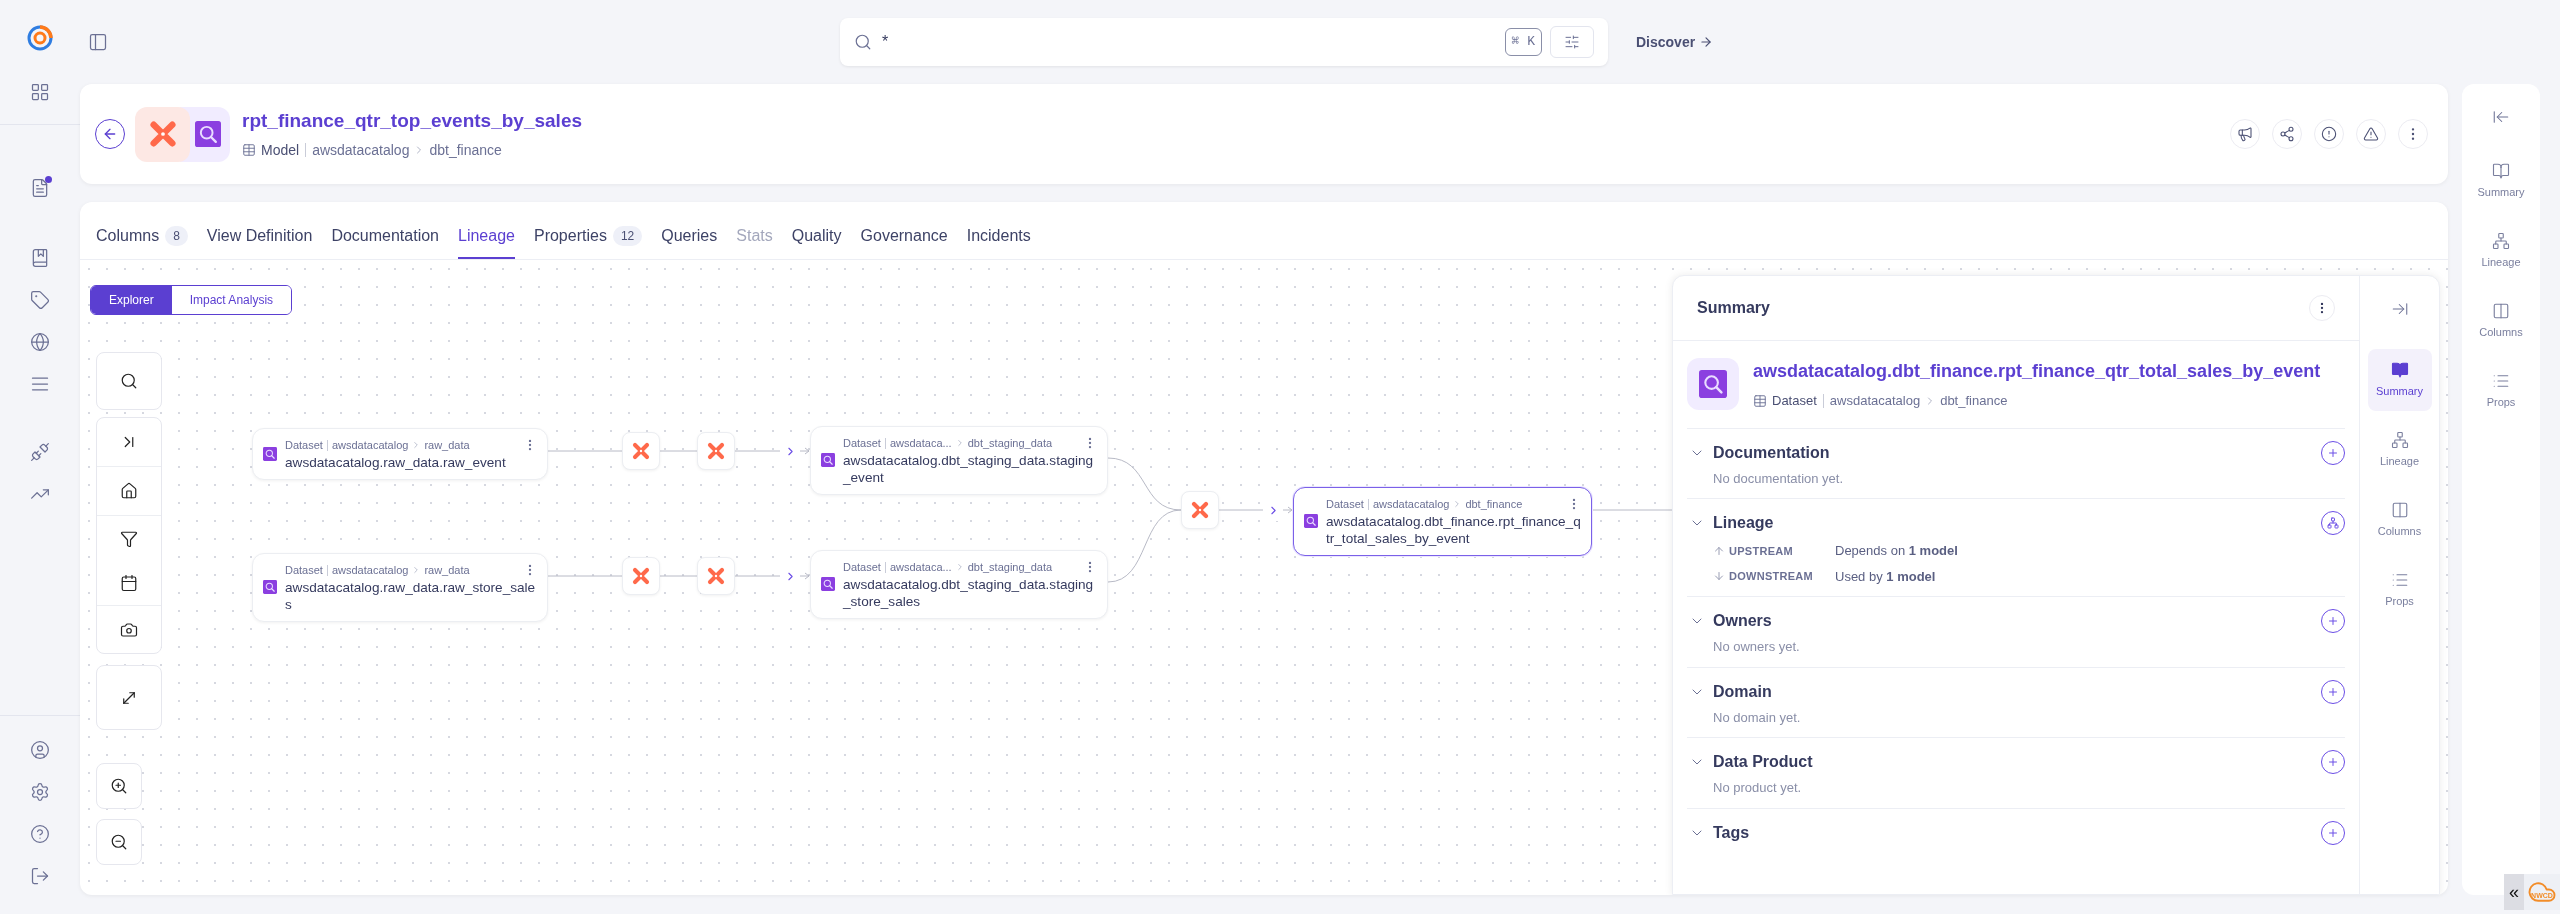 The image size is (2560, 914). Describe the element at coordinates (2399, 369) in the screenshot. I see `book-icon` at that location.